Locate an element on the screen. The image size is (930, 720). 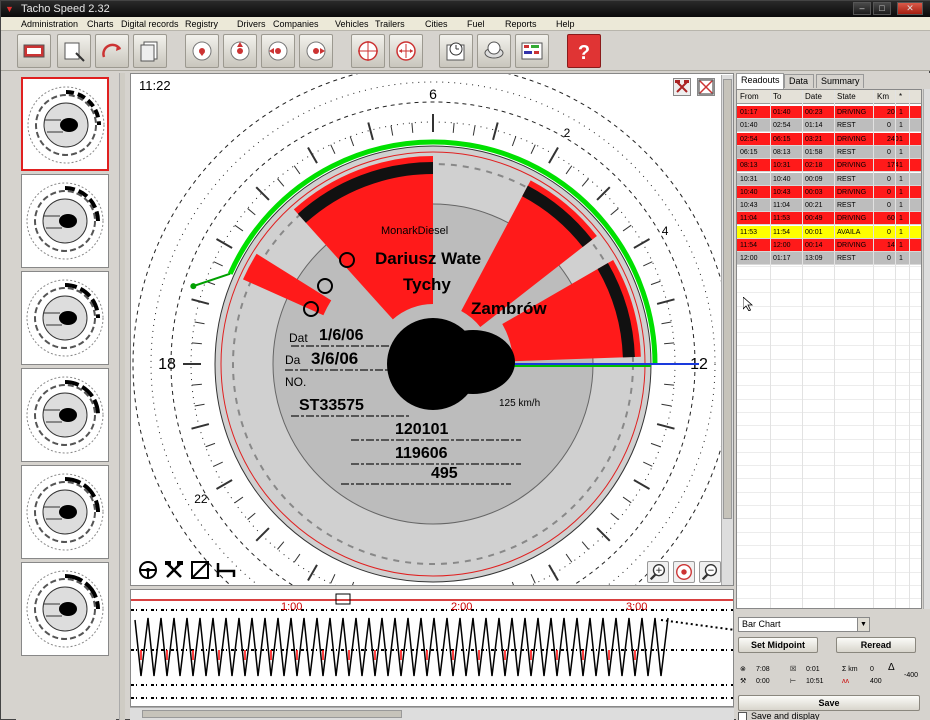
menu-trailers: Trailers is located at coordinates (390, 24).